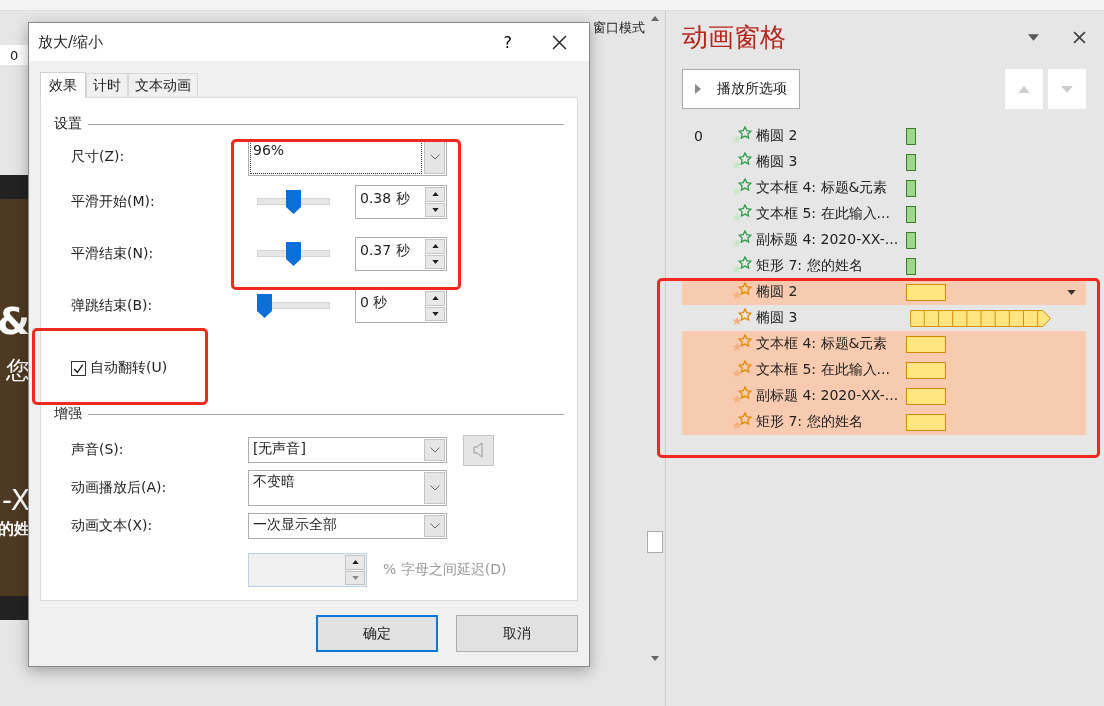 This screenshot has width=1104, height=706. What do you see at coordinates (655, 542) in the screenshot?
I see `scroll-thumb` at bounding box center [655, 542].